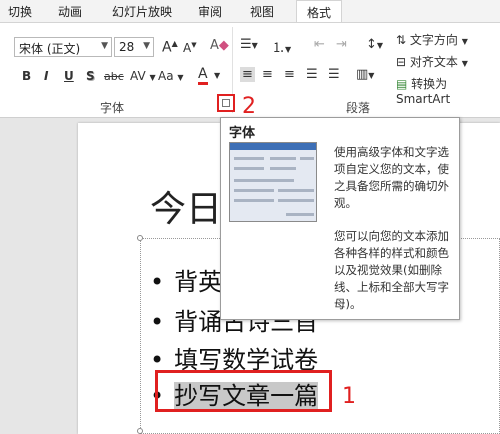 This screenshot has height=434, width=500. I want to click on line-spacing-button: ↕▼, so click(374, 44).